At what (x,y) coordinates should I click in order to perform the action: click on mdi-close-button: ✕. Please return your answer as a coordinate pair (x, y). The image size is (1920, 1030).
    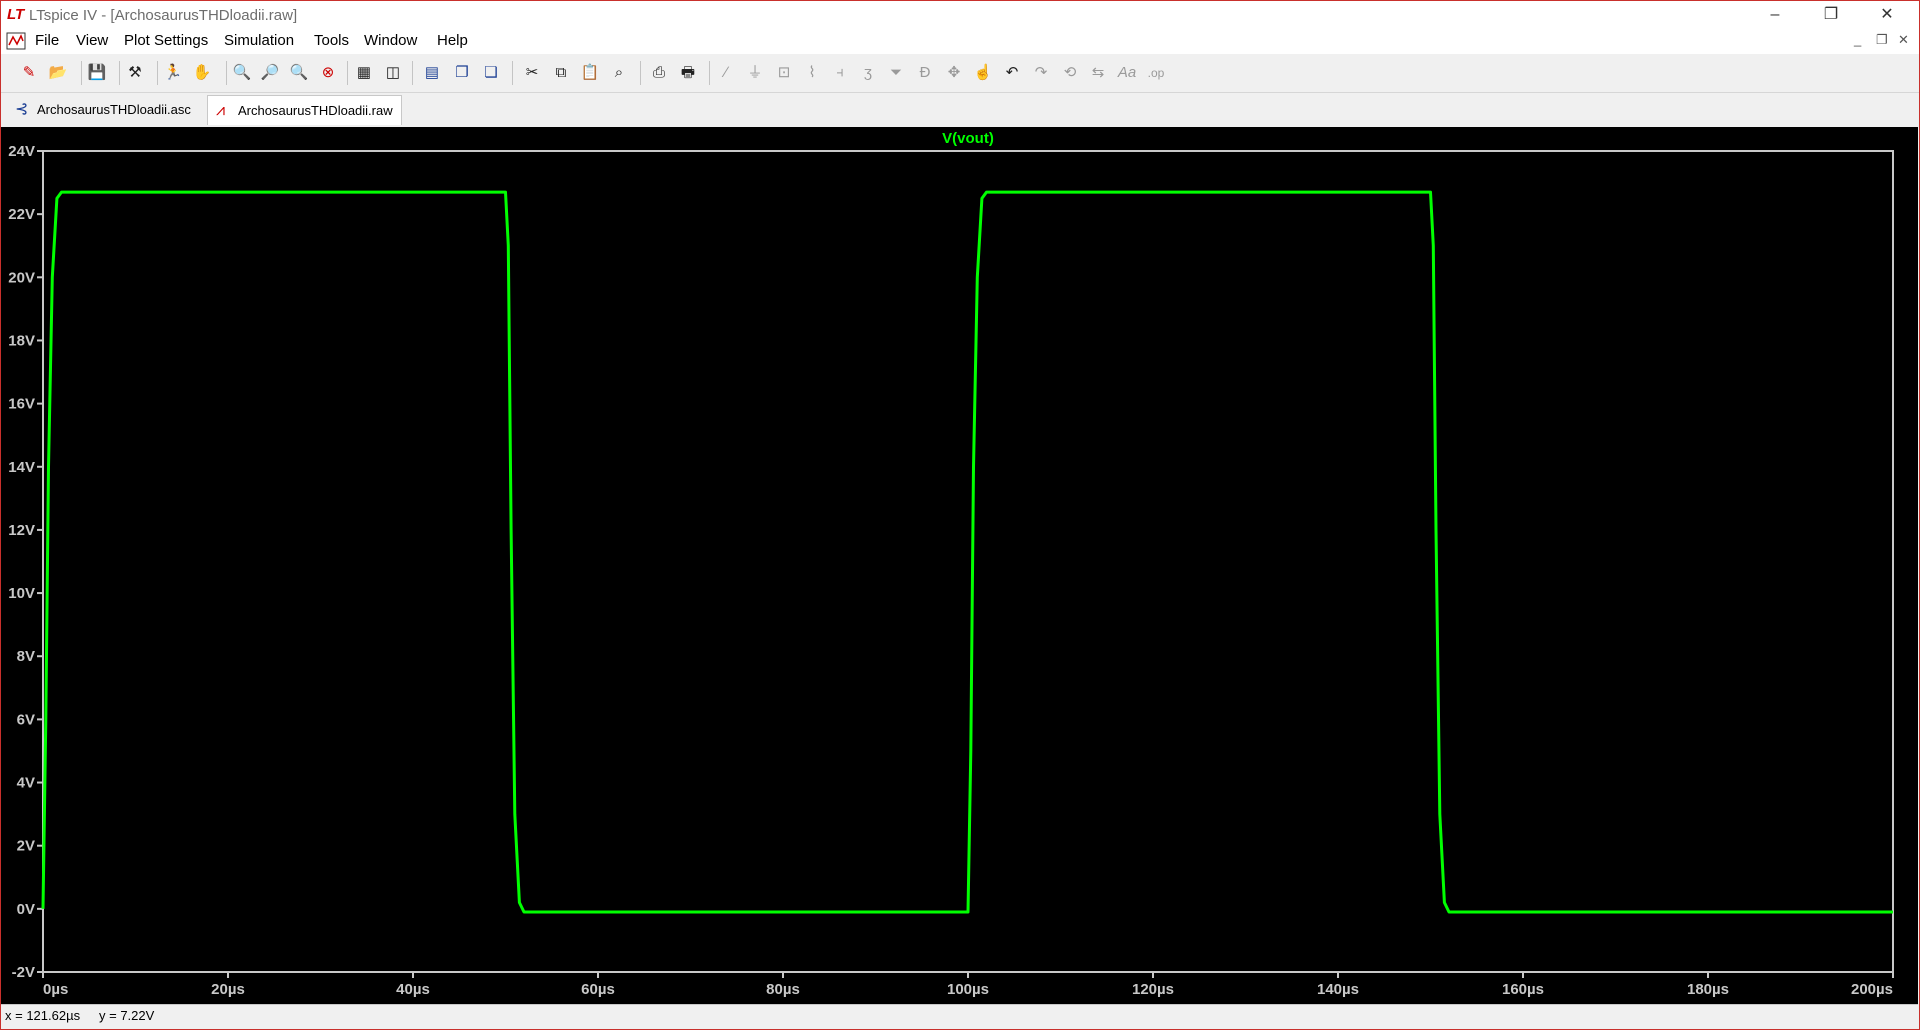
    Looking at the image, I should click on (1903, 40).